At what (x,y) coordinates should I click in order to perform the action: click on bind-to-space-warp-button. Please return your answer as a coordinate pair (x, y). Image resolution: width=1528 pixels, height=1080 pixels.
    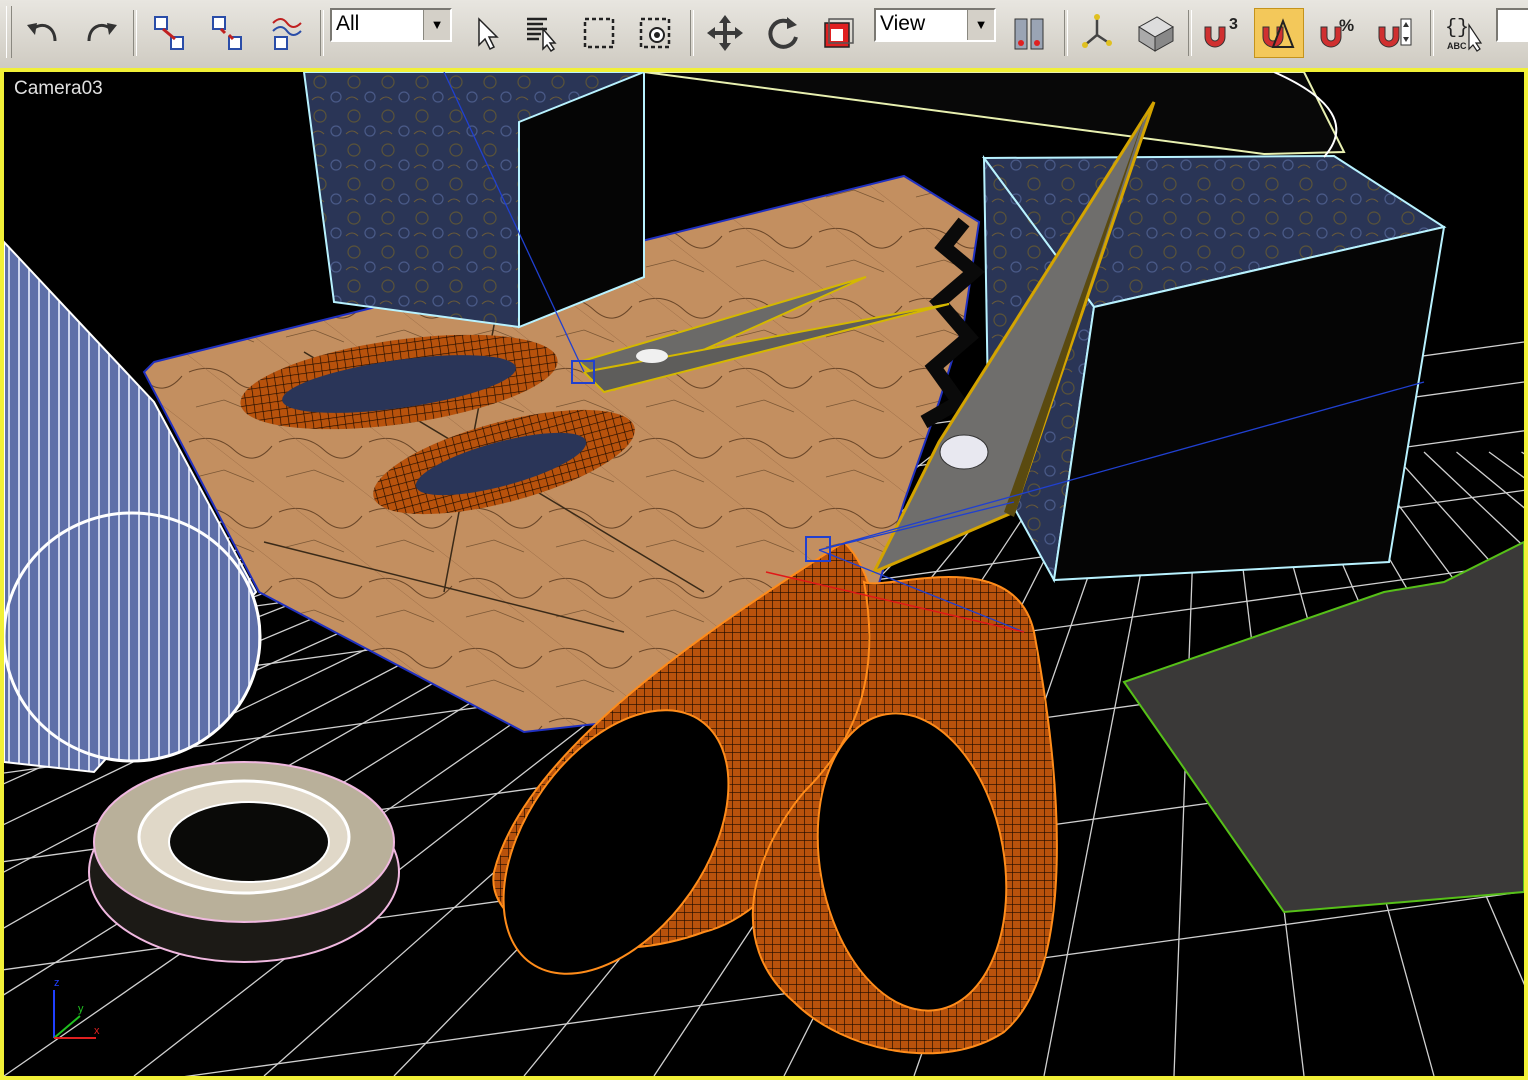
    Looking at the image, I should click on (287, 33).